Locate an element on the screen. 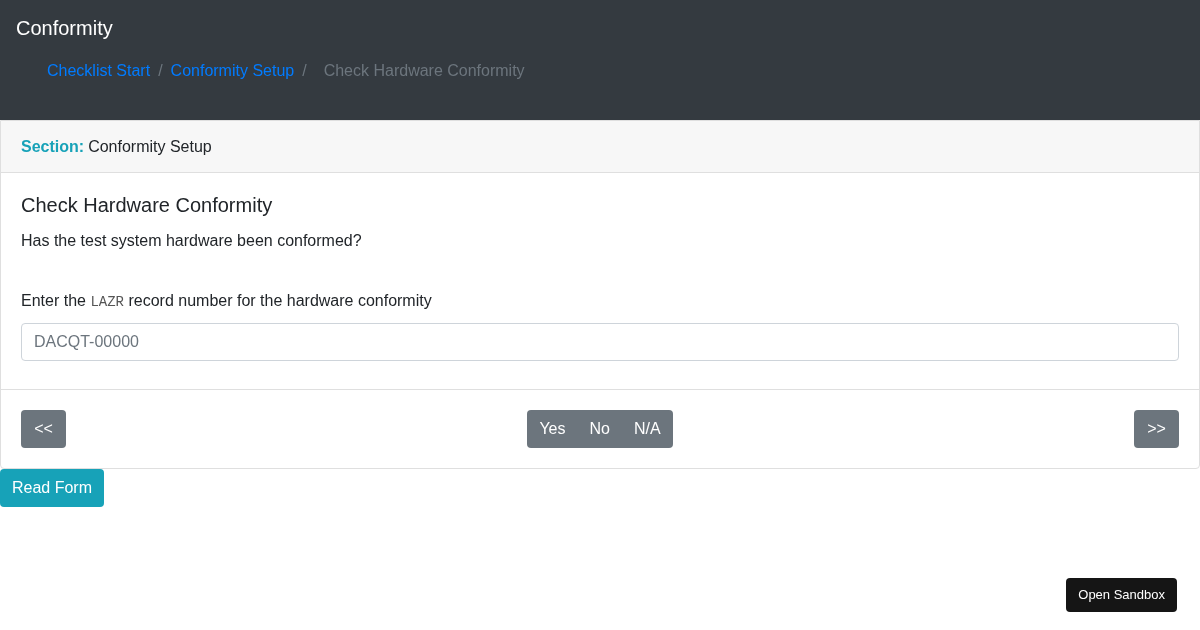 The height and width of the screenshot is (630, 1200). section-label: Section: is located at coordinates (53, 146).